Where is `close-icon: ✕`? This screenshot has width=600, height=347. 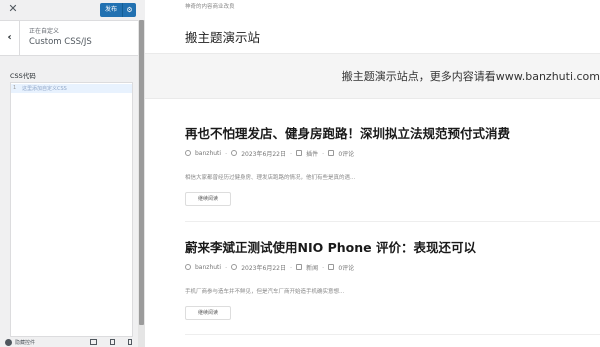 close-icon: ✕ is located at coordinates (13, 9).